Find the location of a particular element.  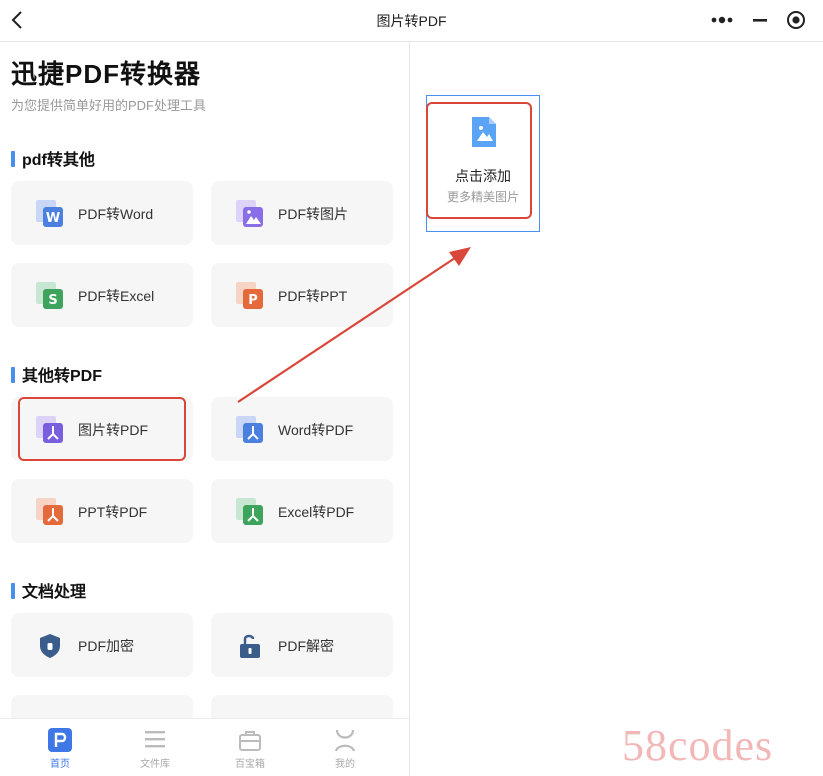

card-pdf-encrypt: PDF加密 is located at coordinates (102, 645).